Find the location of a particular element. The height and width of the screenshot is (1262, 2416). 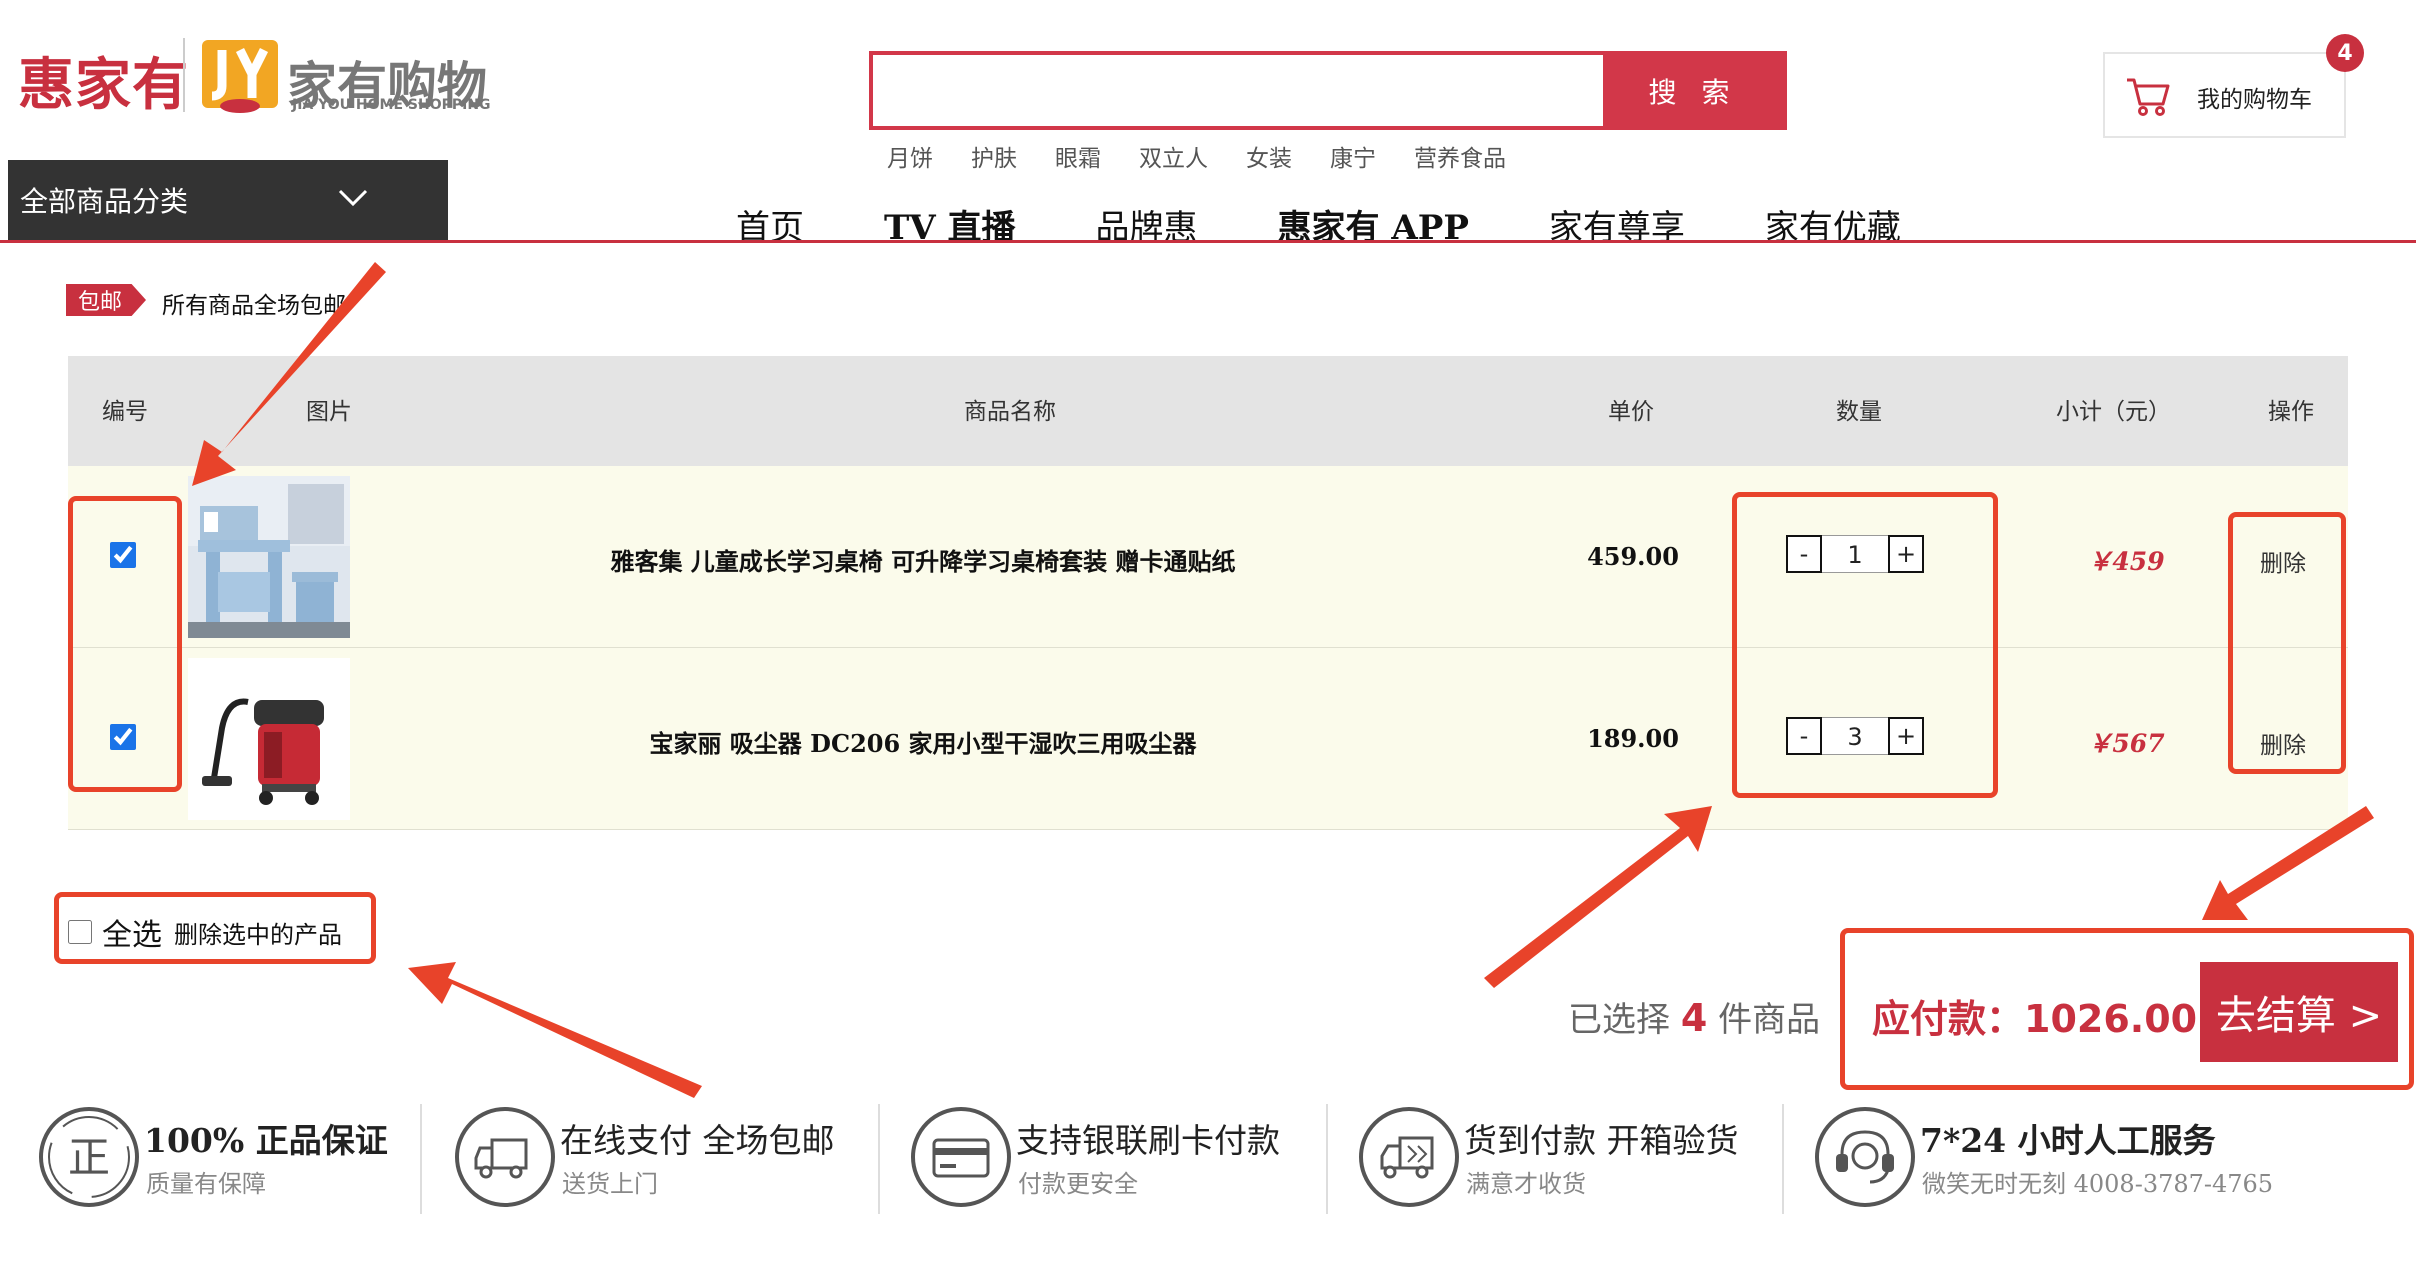

kids-desk-chair-image is located at coordinates (269, 557).